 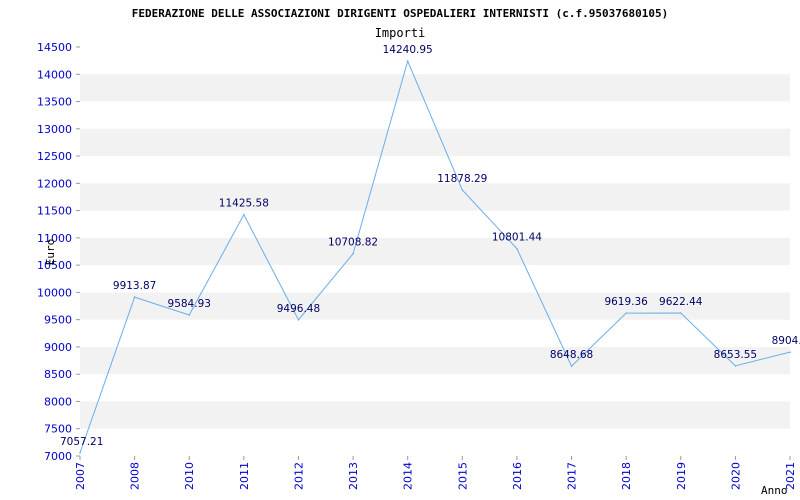 I want to click on data-label: 9913.87, so click(x=134, y=286).